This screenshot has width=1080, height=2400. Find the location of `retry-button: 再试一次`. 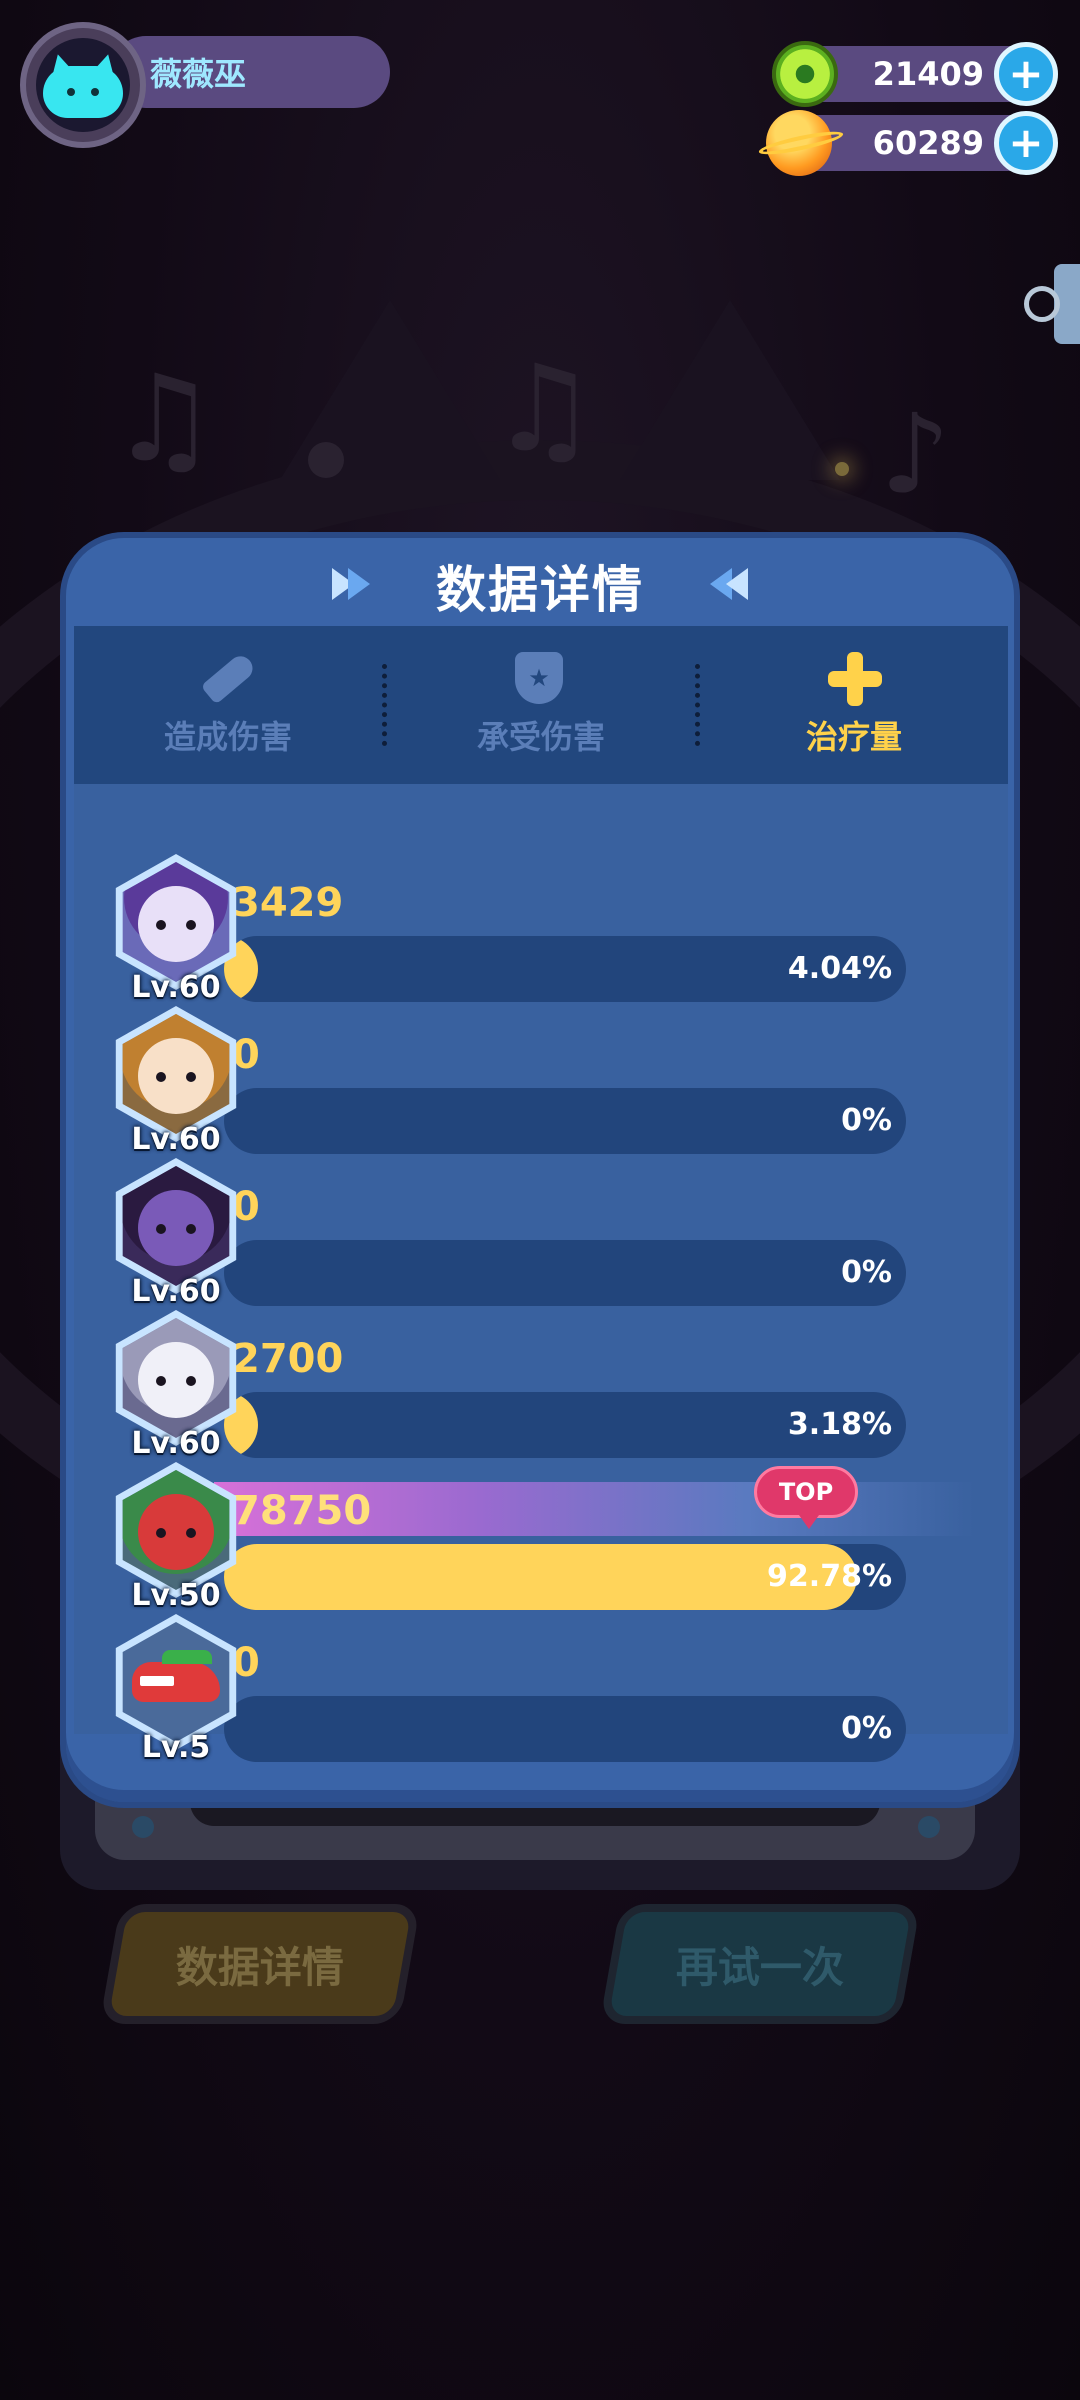

retry-button: 再试一次 is located at coordinates (760, 1964).